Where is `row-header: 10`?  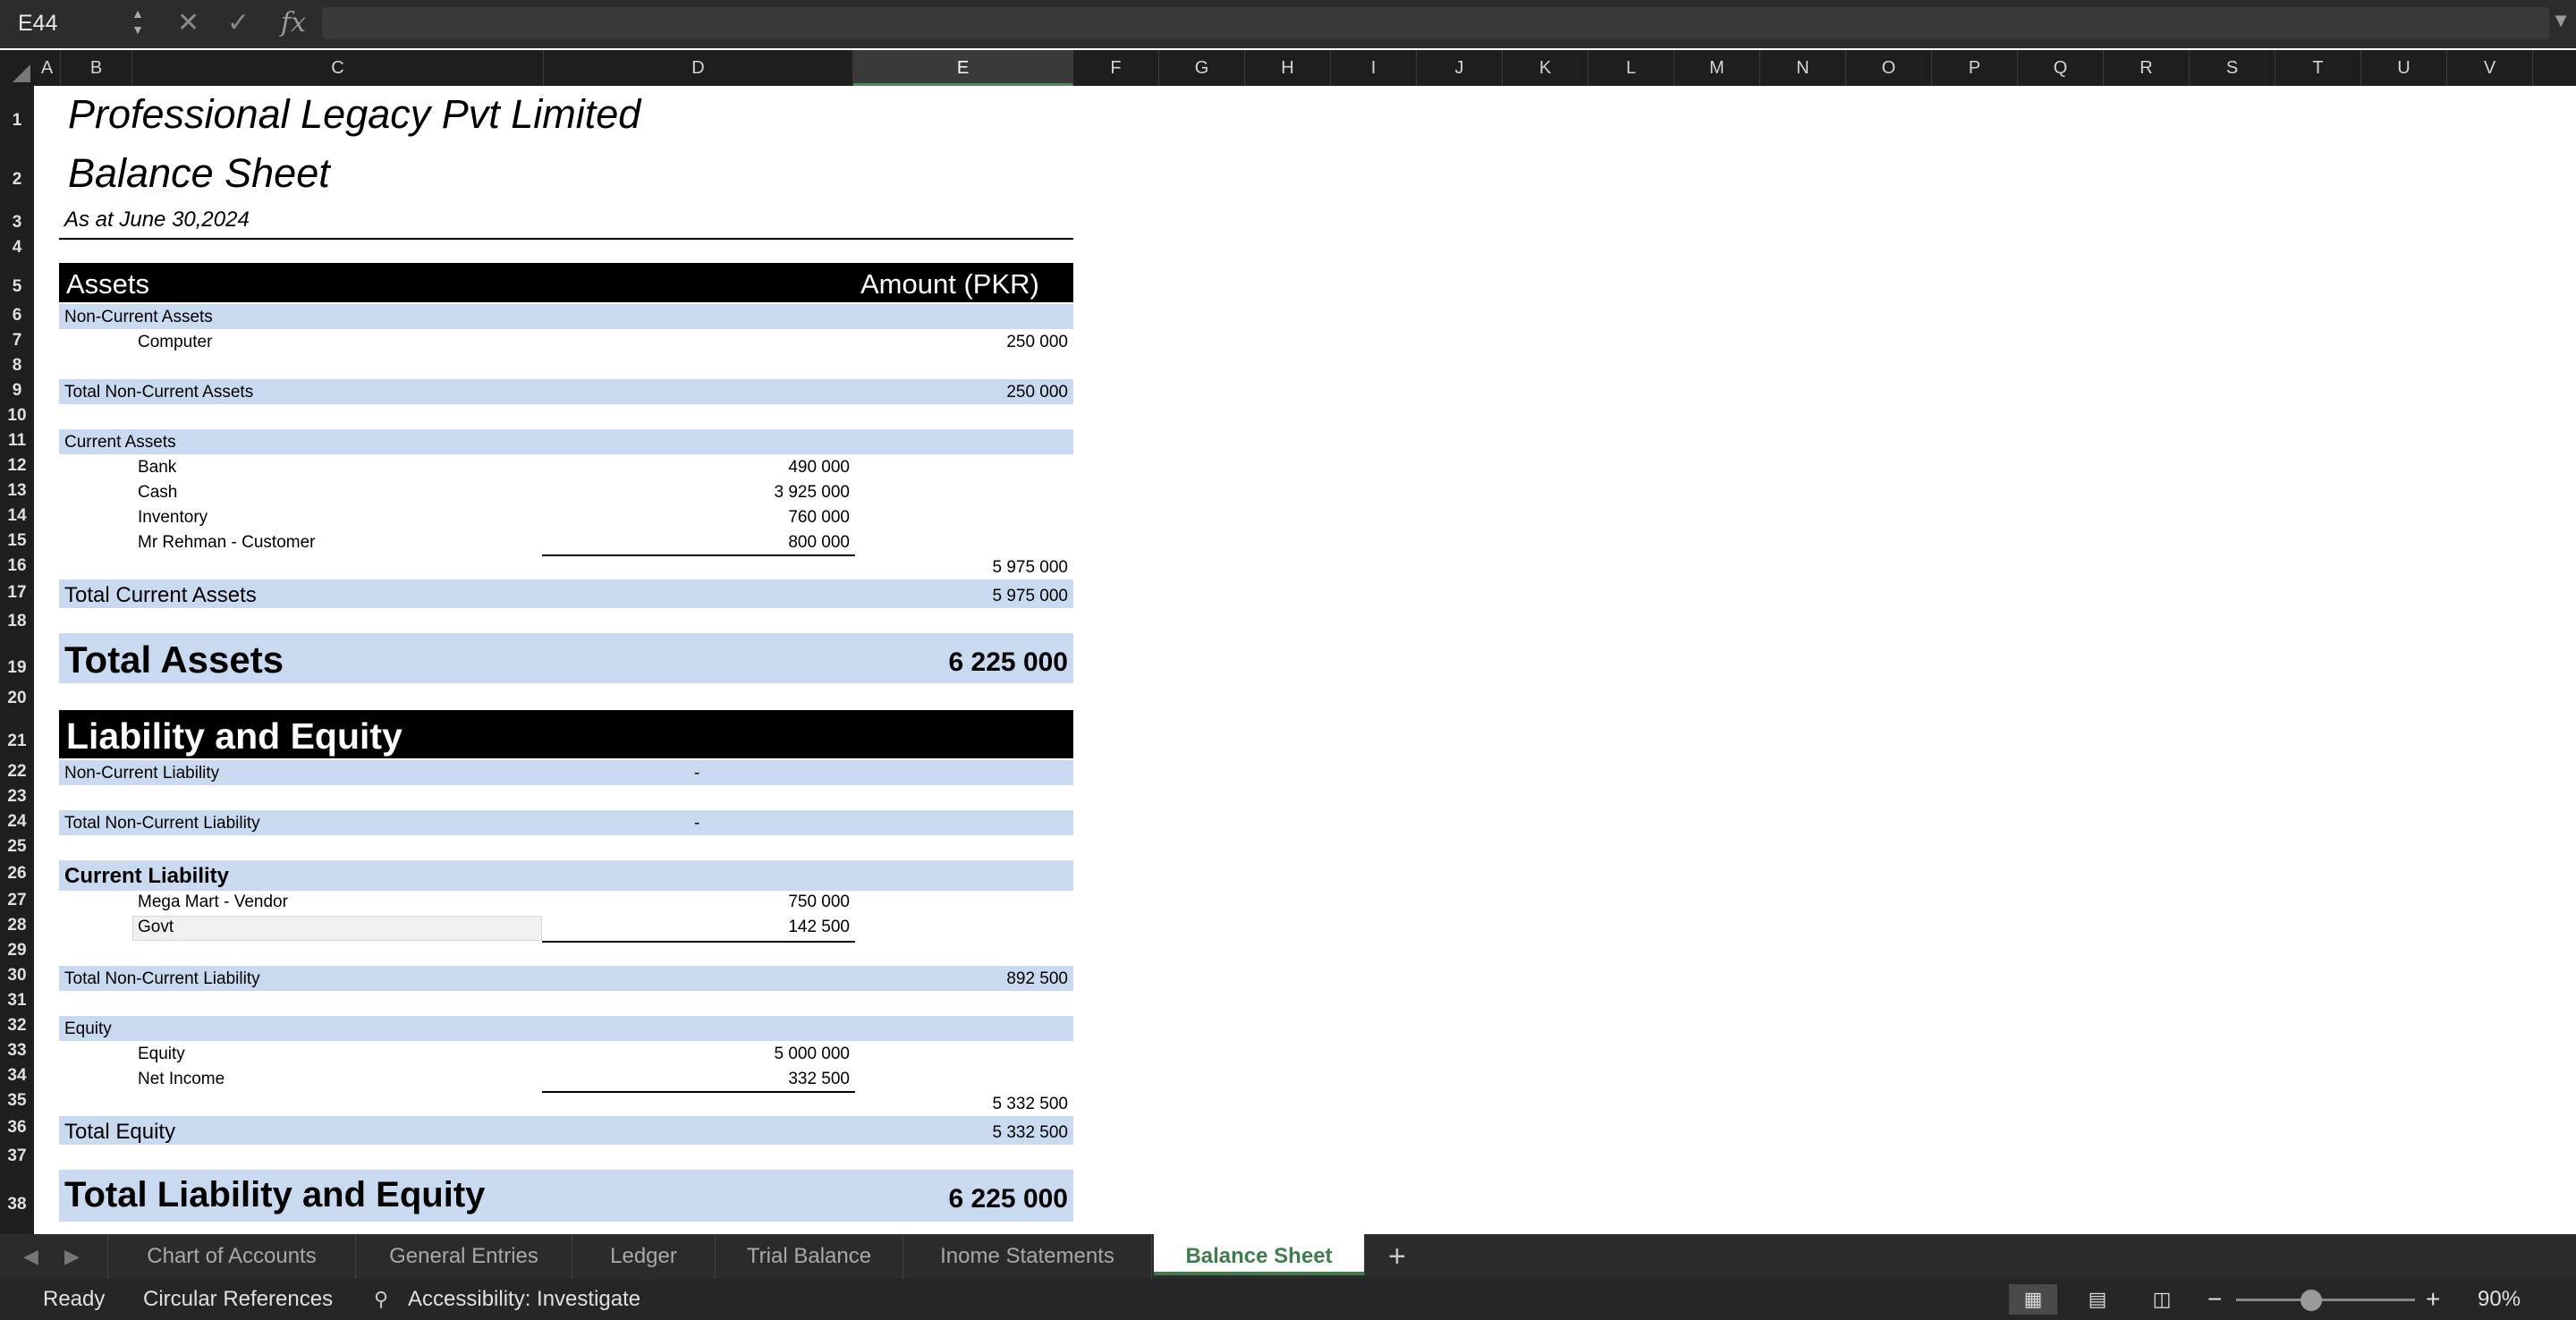 row-header: 10 is located at coordinates (17, 416).